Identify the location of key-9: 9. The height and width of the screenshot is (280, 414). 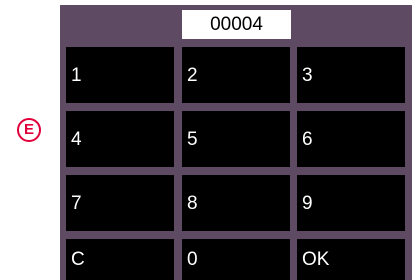
(351, 203).